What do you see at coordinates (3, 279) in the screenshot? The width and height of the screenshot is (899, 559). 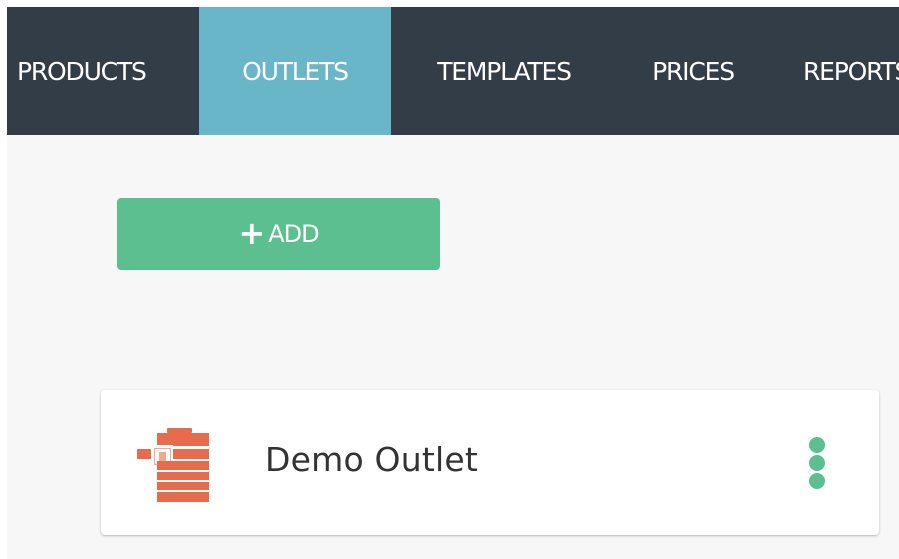 I see `left-edge` at bounding box center [3, 279].